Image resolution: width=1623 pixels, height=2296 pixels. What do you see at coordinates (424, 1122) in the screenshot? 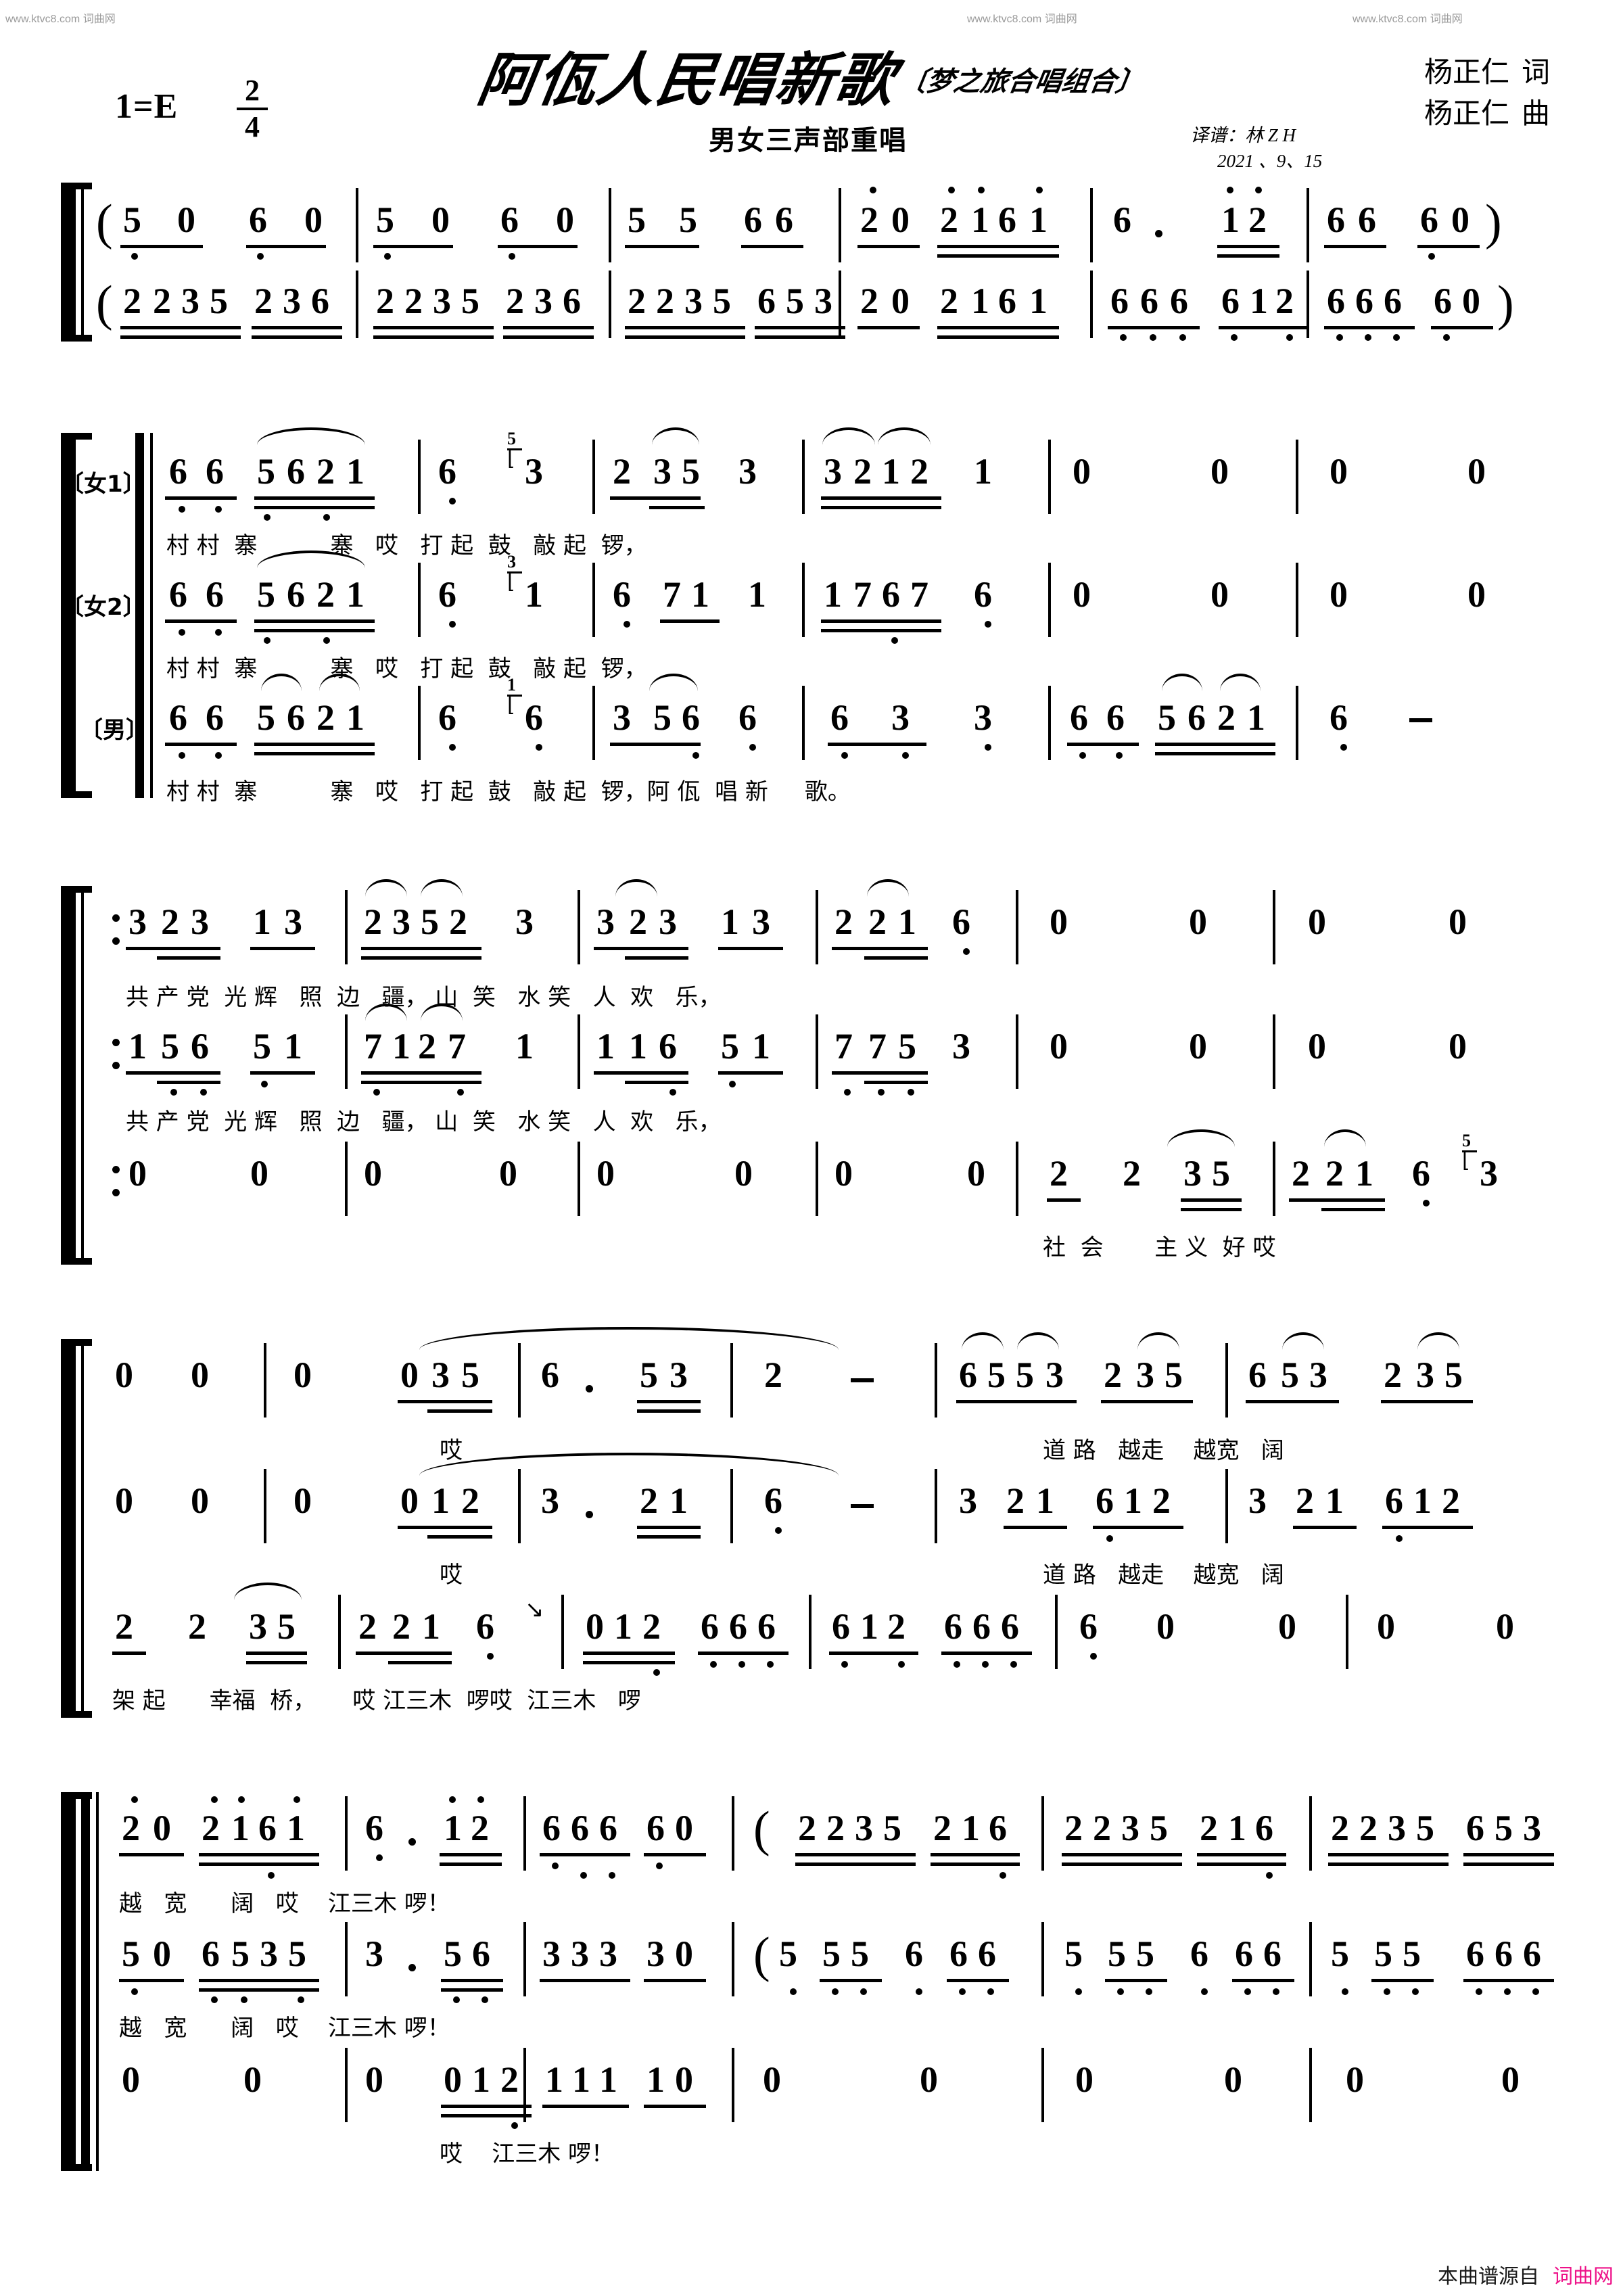
I see `lyric-line-alto: 共 产 党 光 辉 照 边 疆， 山 笑 水 笑 人 欢 乐，` at bounding box center [424, 1122].